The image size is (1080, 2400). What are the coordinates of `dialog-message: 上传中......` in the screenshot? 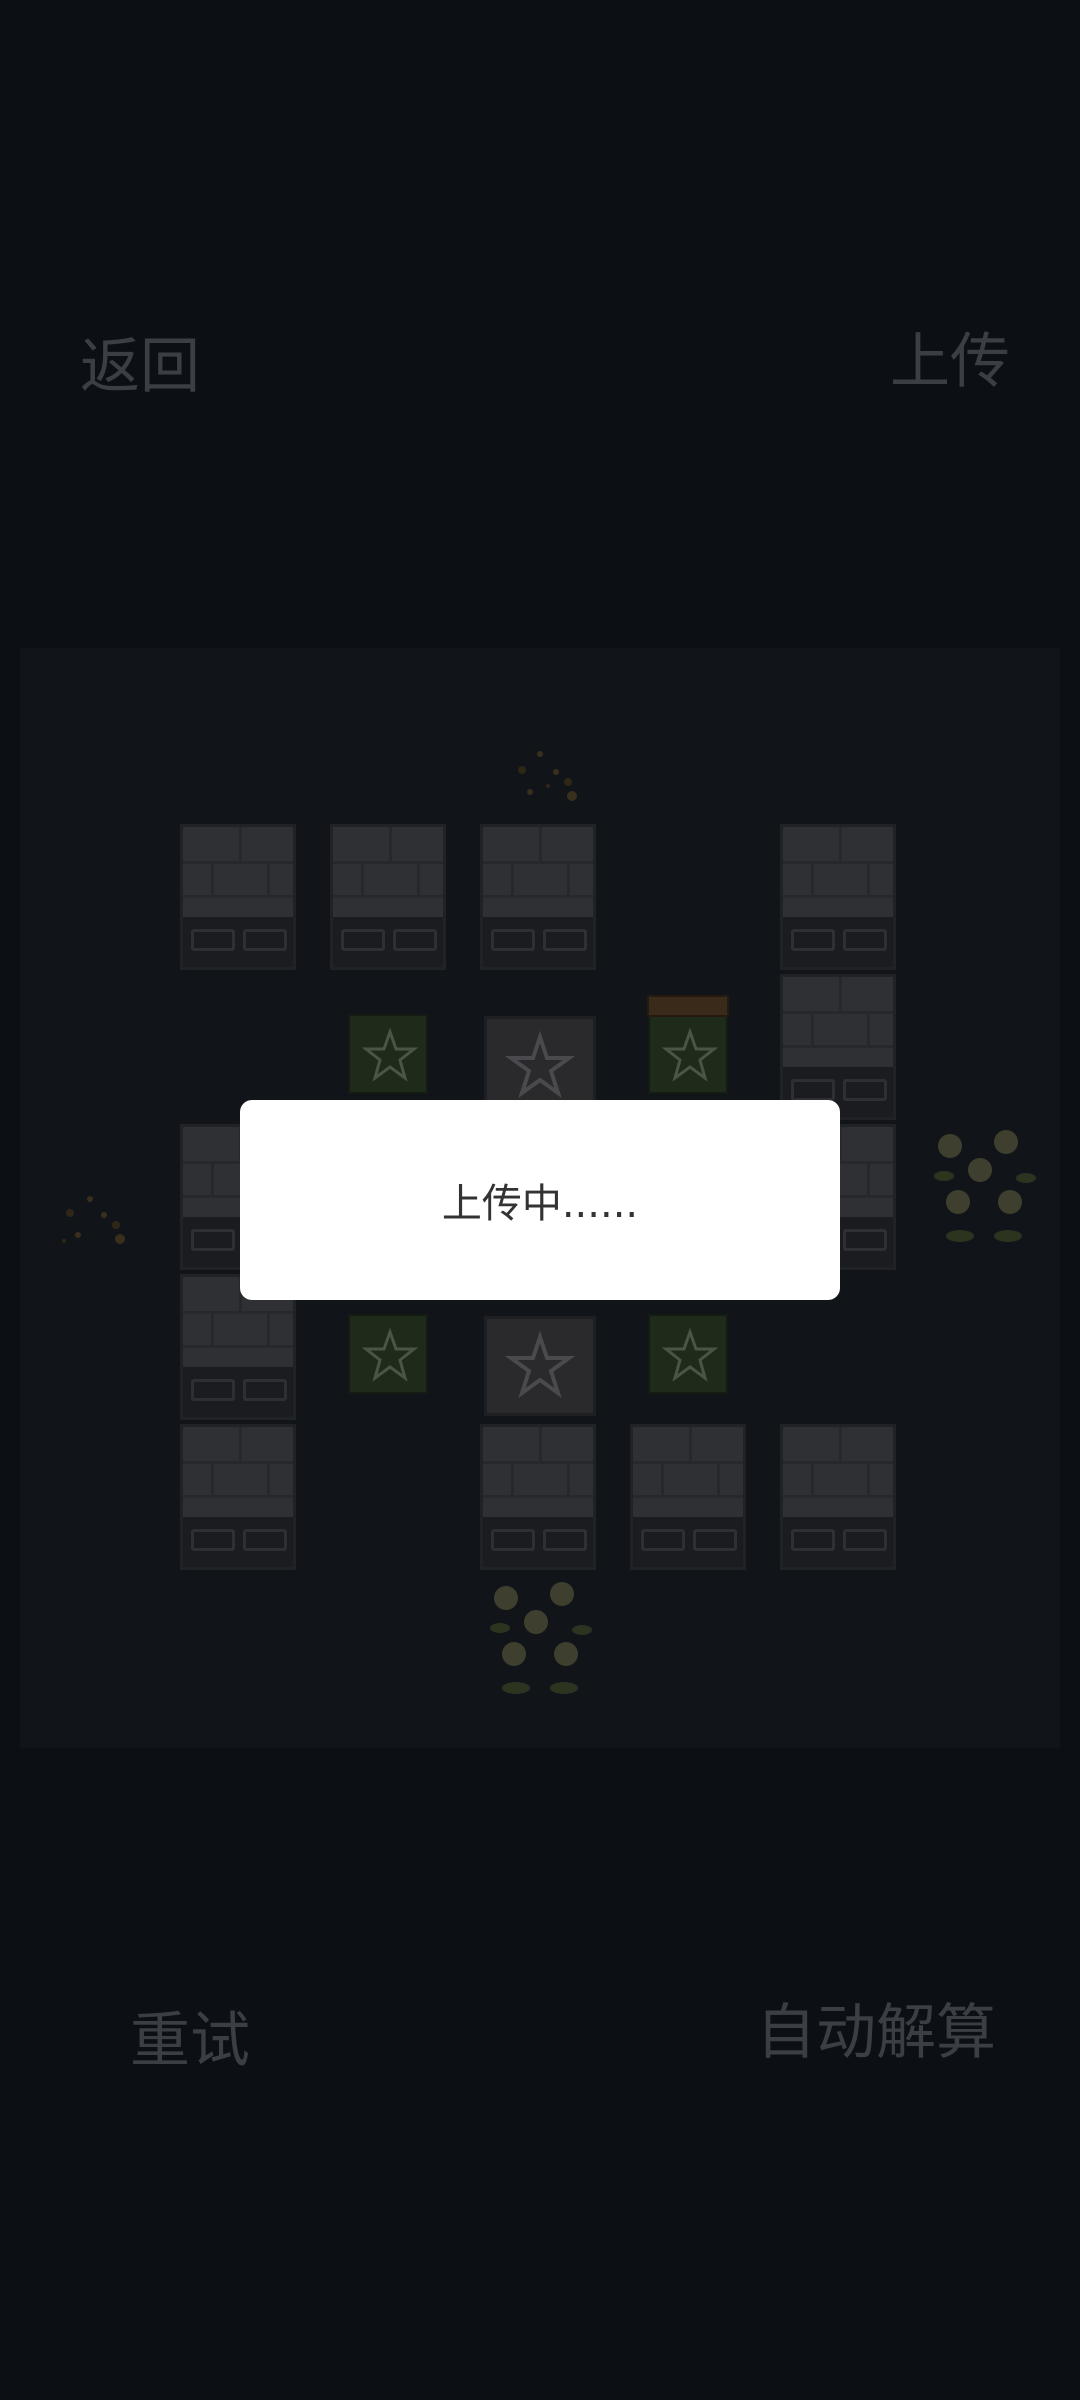 It's located at (540, 1204).